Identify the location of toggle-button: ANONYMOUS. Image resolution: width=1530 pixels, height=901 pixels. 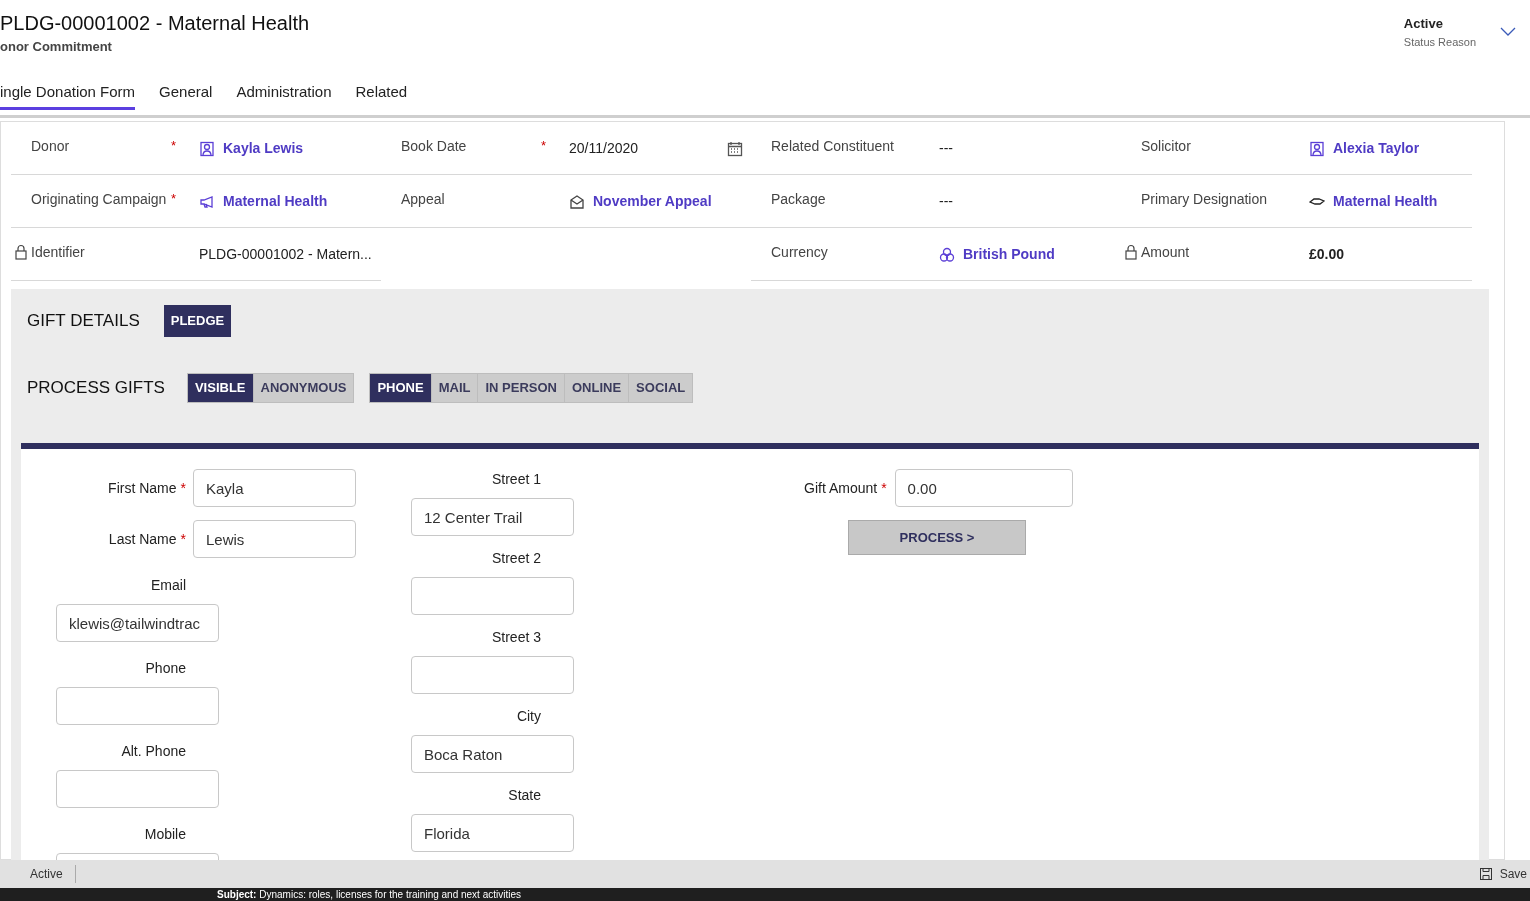
(303, 388).